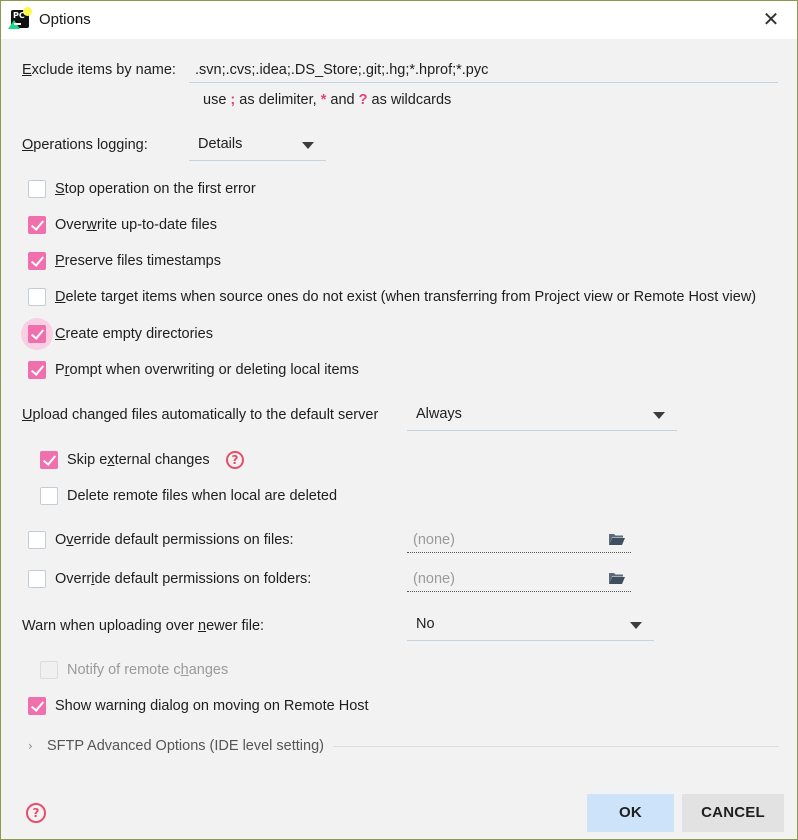  What do you see at coordinates (49, 496) in the screenshot?
I see `delete-remote-files-checkbox` at bounding box center [49, 496].